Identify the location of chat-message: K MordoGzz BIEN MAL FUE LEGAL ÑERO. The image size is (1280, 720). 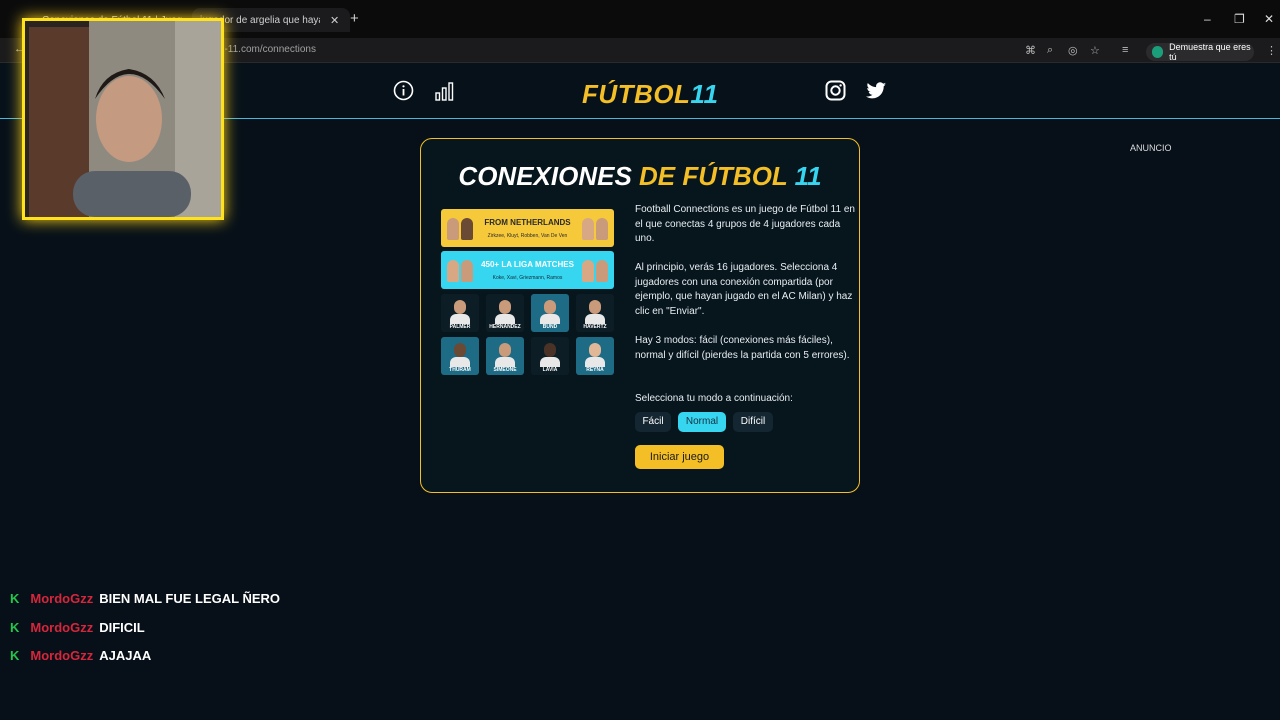
(145, 598).